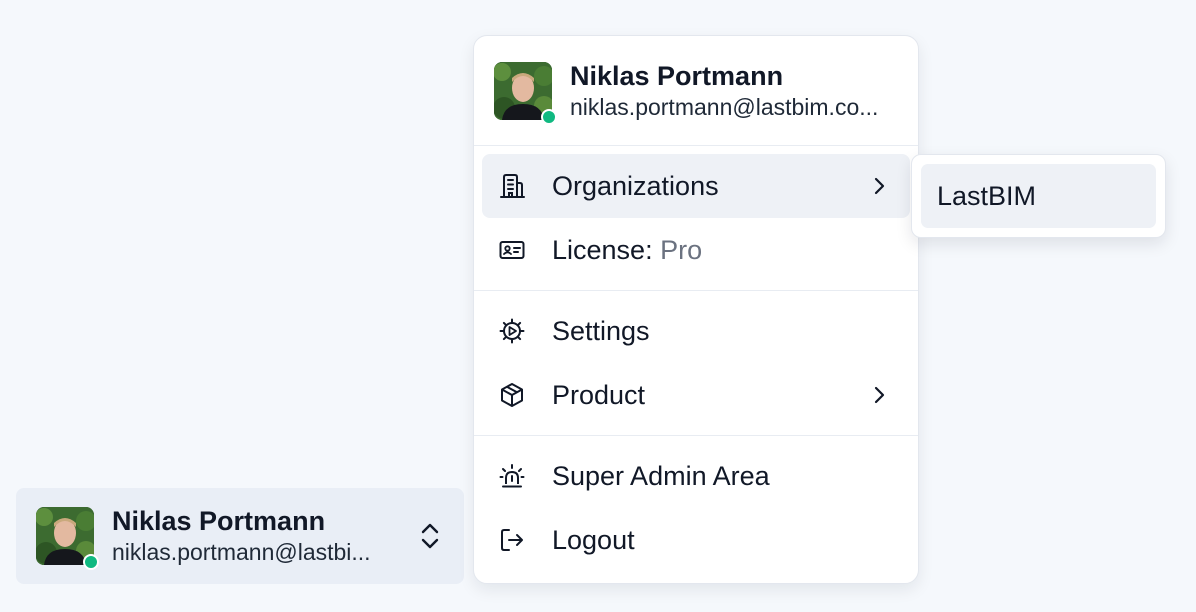 The width and height of the screenshot is (1196, 612). Describe the element at coordinates (512, 331) in the screenshot. I see `gear-icon` at that location.